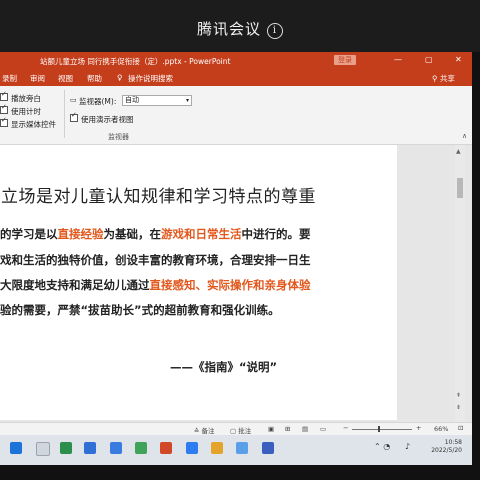 This screenshot has height=480, width=480. Describe the element at coordinates (208, 431) in the screenshot. I see `notes-label: 备注` at that location.